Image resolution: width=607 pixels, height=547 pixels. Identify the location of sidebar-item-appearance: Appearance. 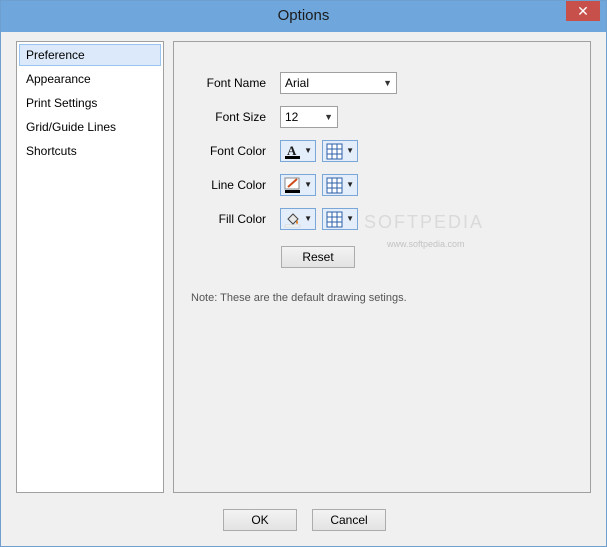
(90, 79).